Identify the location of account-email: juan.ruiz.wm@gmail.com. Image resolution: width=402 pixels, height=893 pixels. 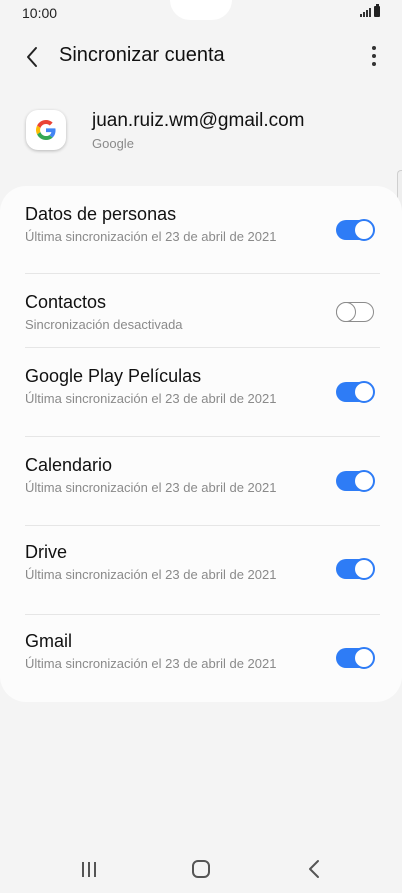
(198, 120).